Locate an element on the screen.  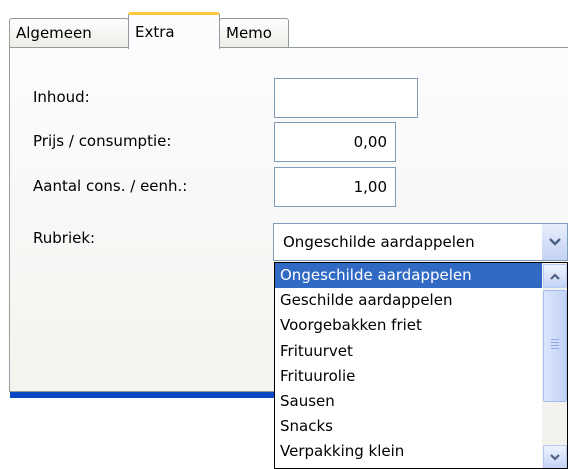
prijs-field: 0,00 is located at coordinates (335, 142).